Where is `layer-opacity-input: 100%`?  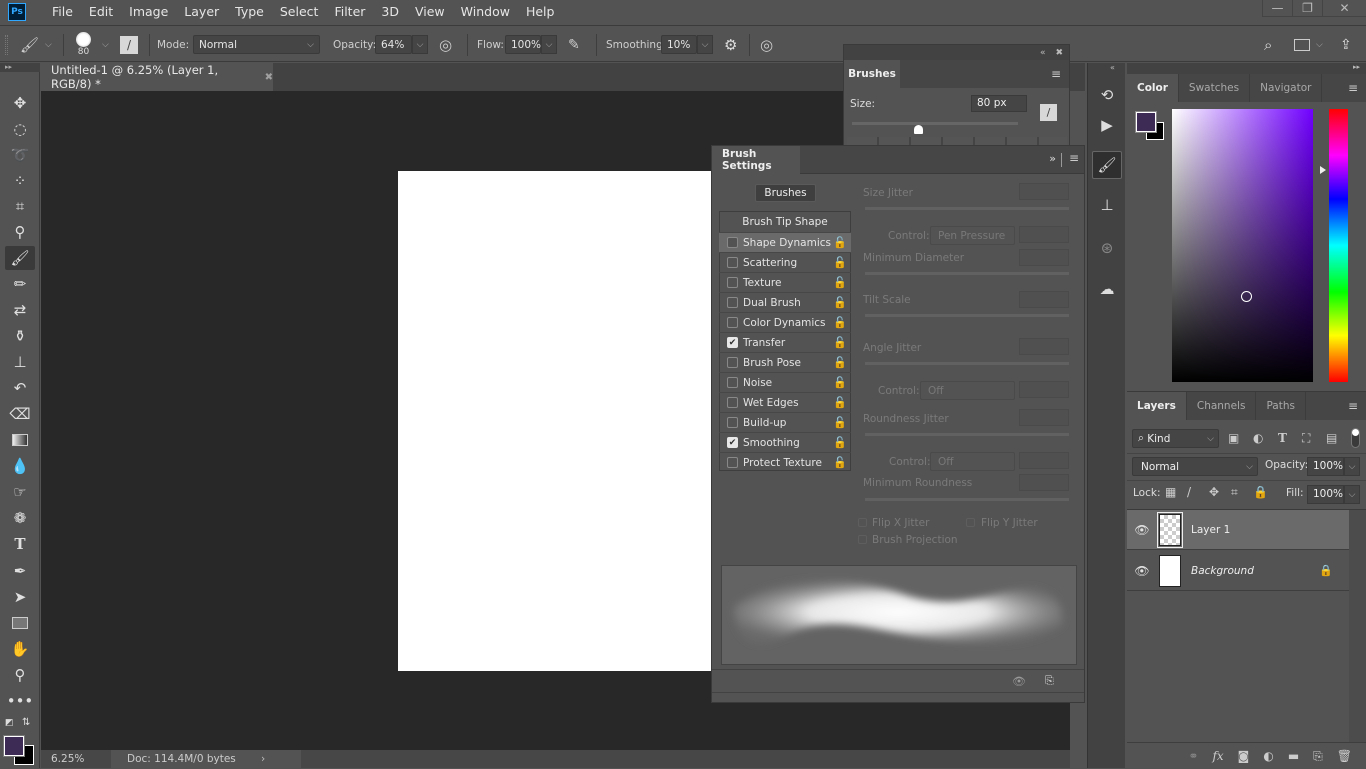 layer-opacity-input: 100% is located at coordinates (1325, 466).